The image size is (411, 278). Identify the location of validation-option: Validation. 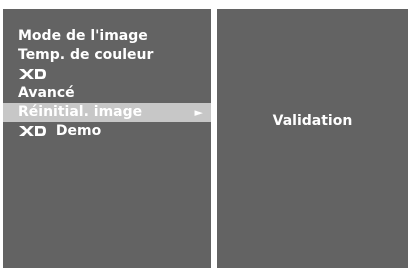
(312, 121).